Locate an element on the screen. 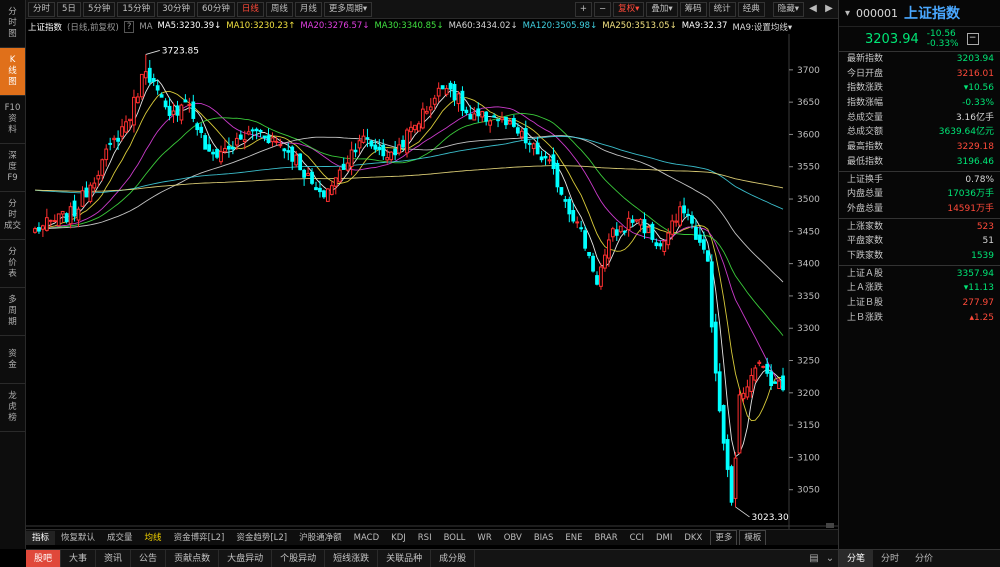 Image resolution: width=1000 pixels, height=567 pixels. tick-tab-0: 分笔 is located at coordinates (856, 558).